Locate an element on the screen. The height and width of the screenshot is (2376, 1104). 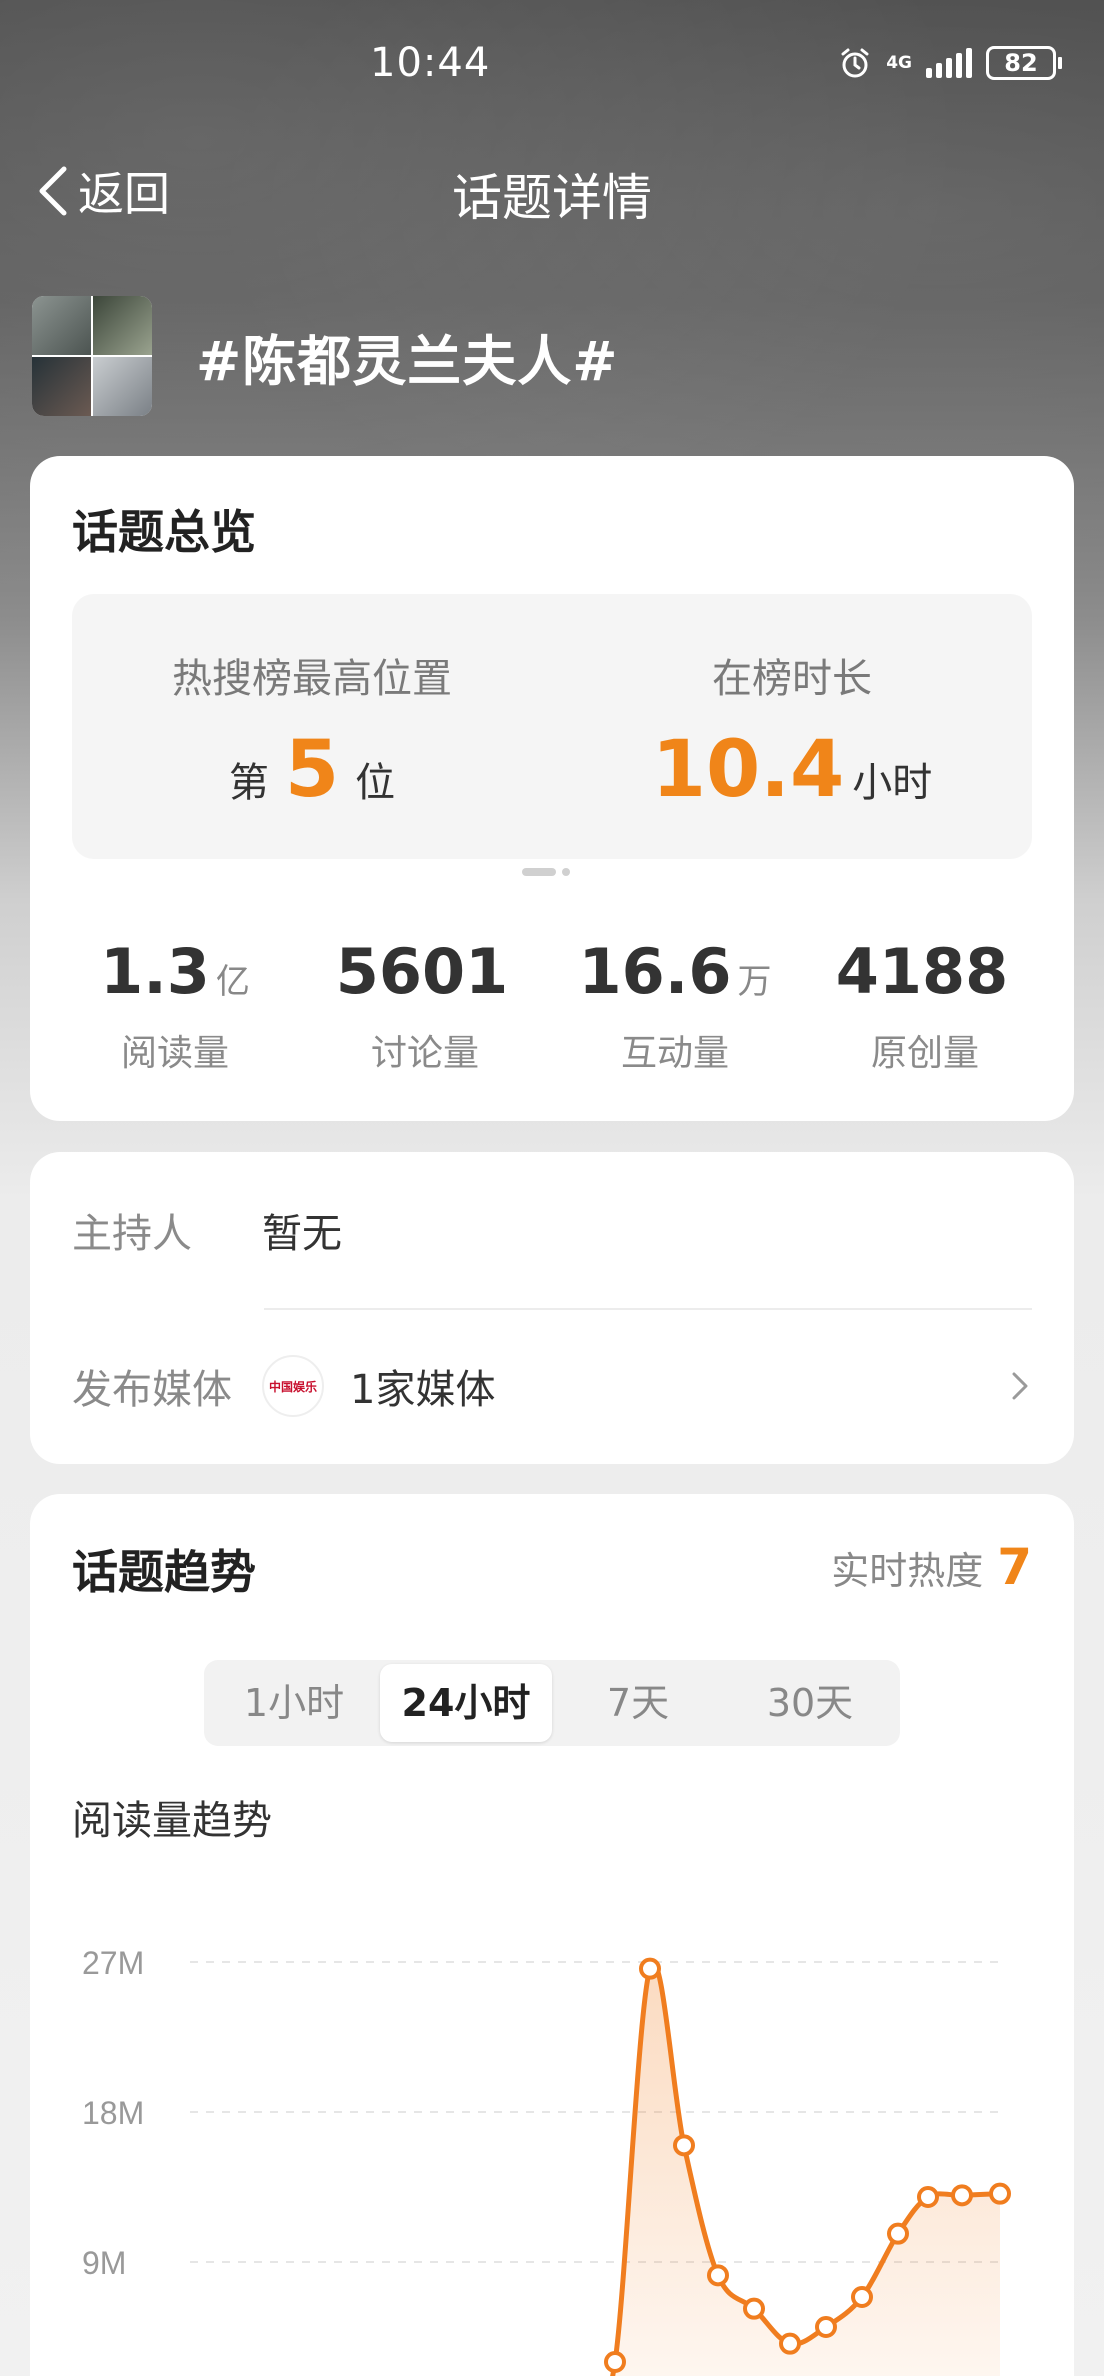
highest-rank: 热搜榜最高位置 第 5 位 is located at coordinates (312, 728).